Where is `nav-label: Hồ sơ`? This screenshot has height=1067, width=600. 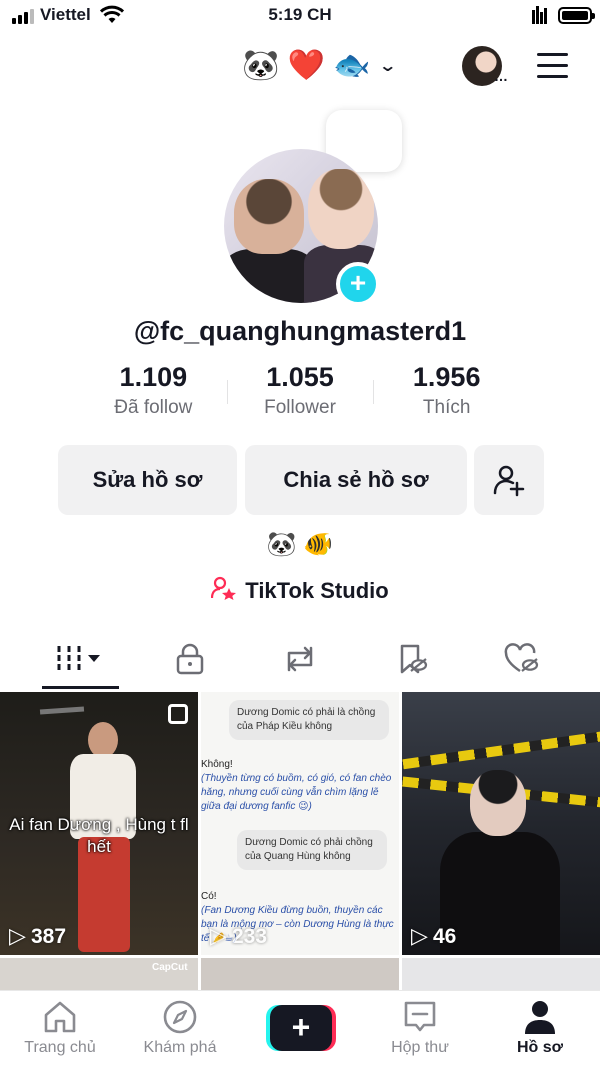
nav-label: Hồ sơ is located at coordinates (540, 1047).